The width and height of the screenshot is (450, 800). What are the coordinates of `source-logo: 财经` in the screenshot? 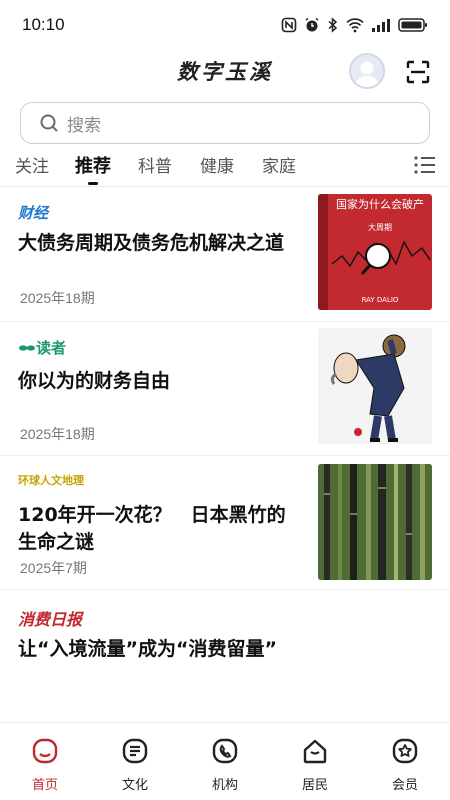 It's located at (33, 213).